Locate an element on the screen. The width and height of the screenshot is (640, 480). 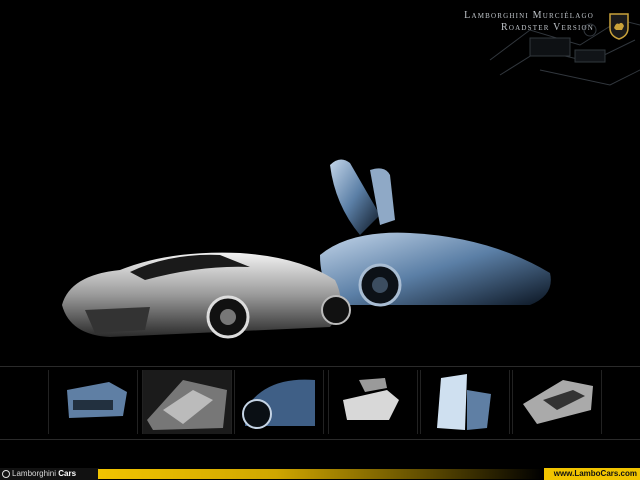
footer-bar: Lamborghini Cars www.LamboCars.com is located at coordinates (320, 474).